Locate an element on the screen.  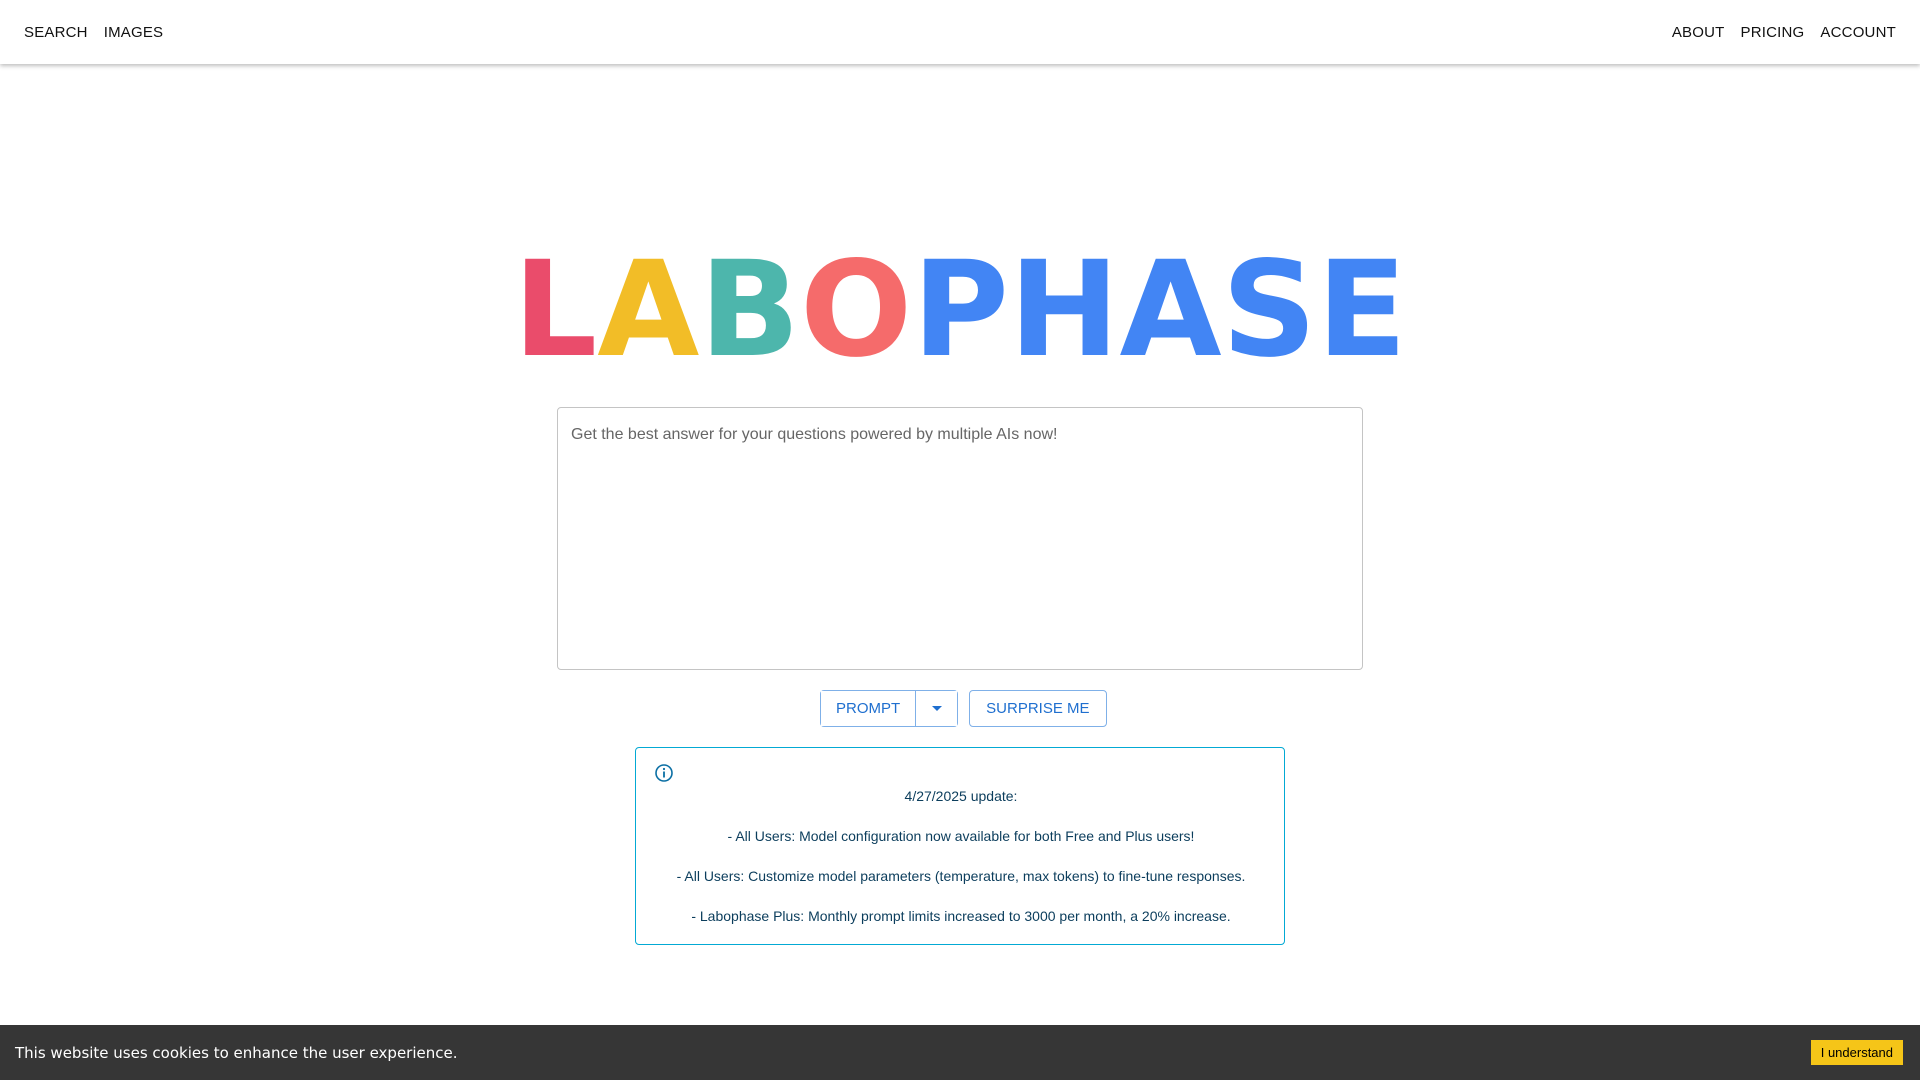
caret-down-icon is located at coordinates (936, 708).